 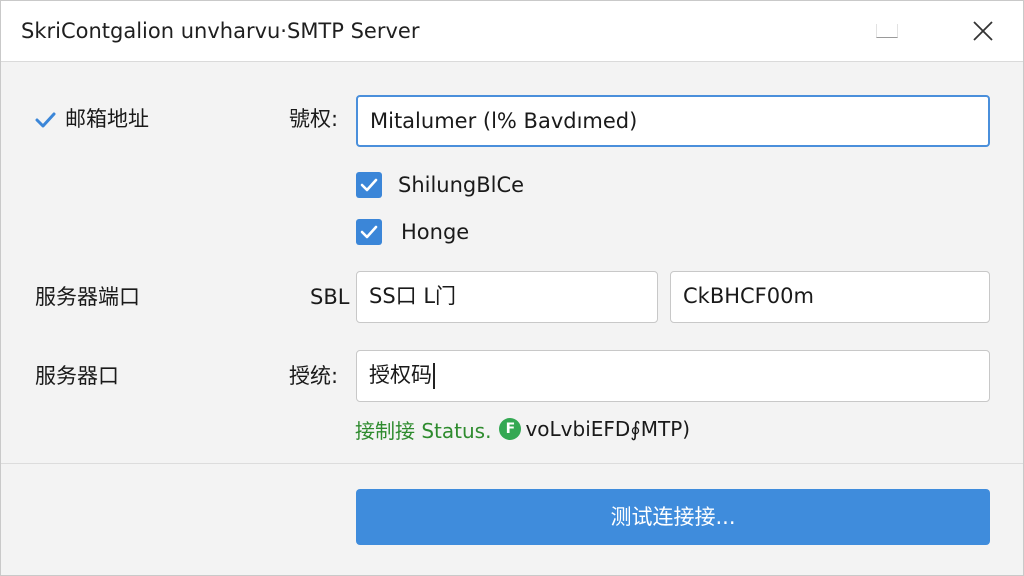 What do you see at coordinates (330, 297) in the screenshot?
I see `port-field-label: SBL` at bounding box center [330, 297].